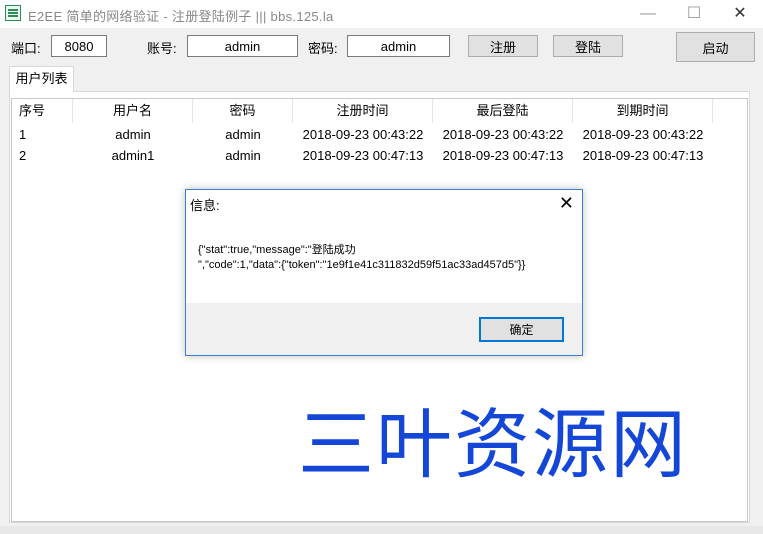  Describe the element at coordinates (643, 111) in the screenshot. I see `column-header-expire-time: 到期时间` at that location.